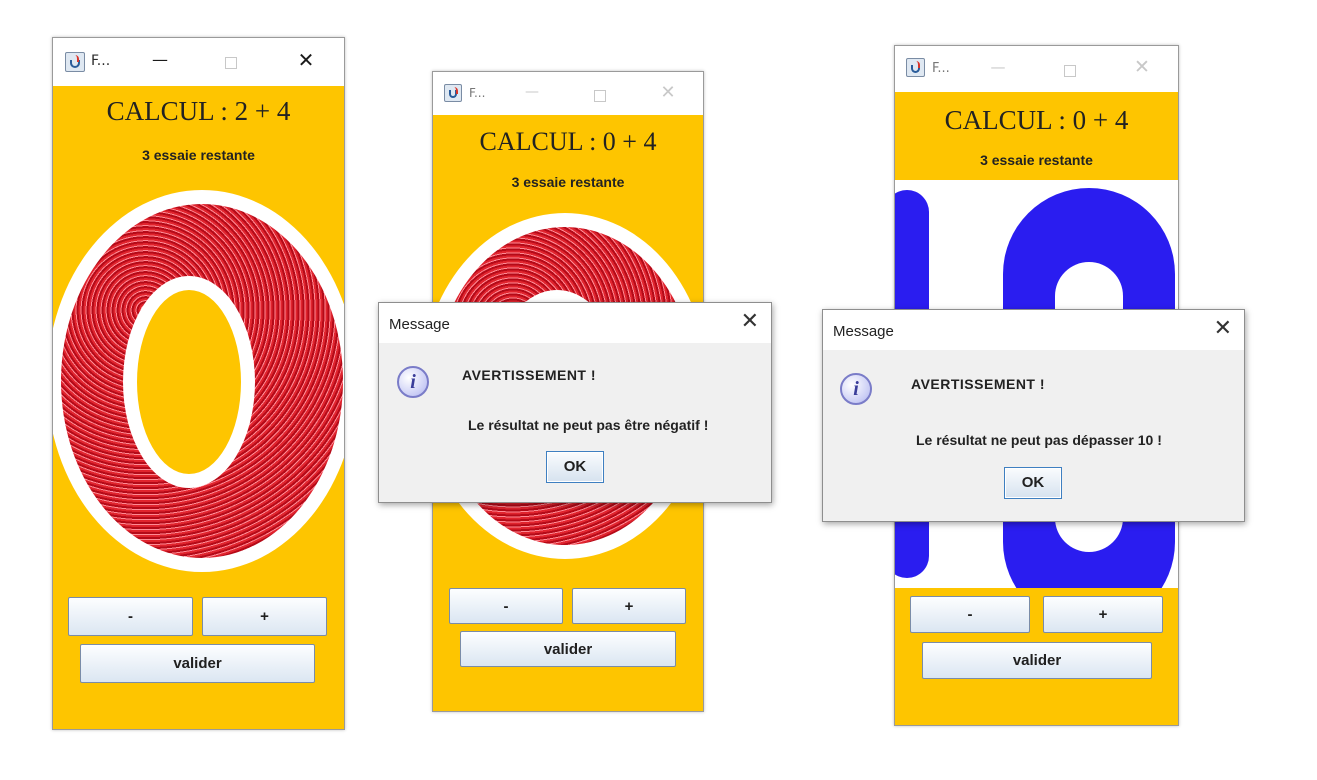 This screenshot has height=780, width=1317. I want to click on dialog-message: Le résultat ne peut pas être négatif !, so click(588, 425).